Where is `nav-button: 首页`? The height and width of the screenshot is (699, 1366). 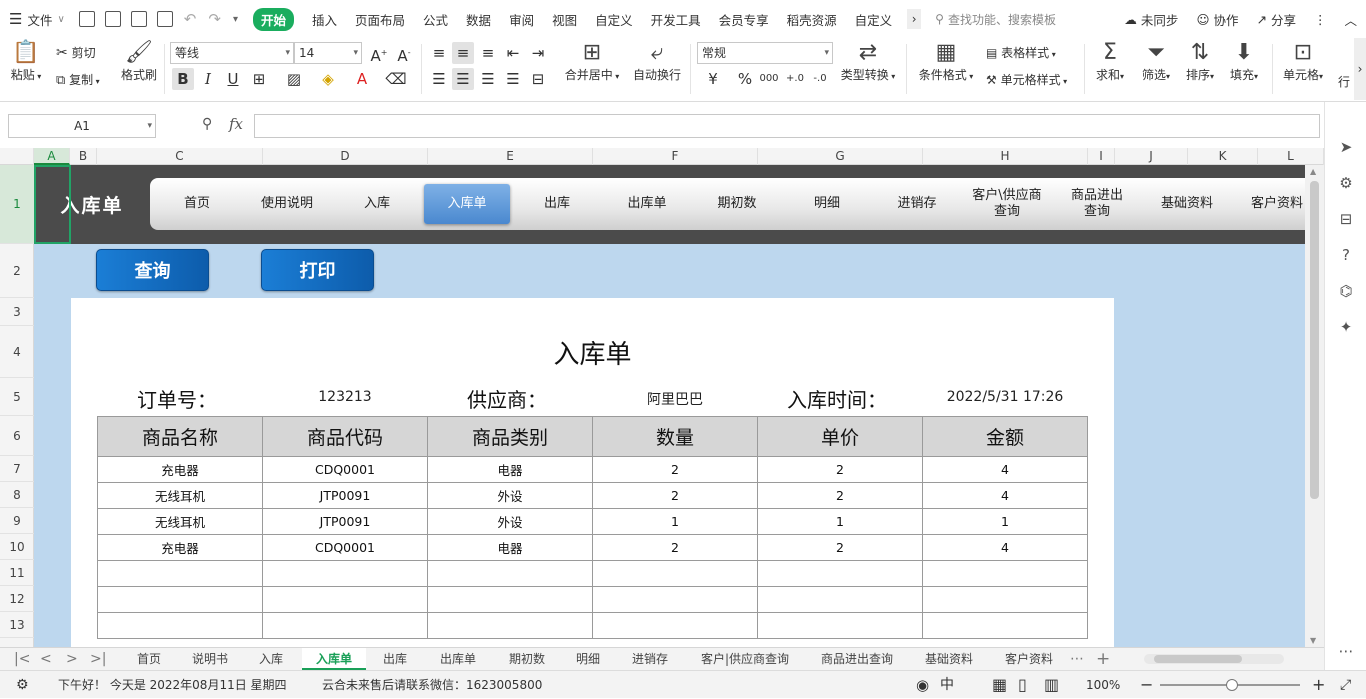 nav-button: 首页 is located at coordinates (197, 204).